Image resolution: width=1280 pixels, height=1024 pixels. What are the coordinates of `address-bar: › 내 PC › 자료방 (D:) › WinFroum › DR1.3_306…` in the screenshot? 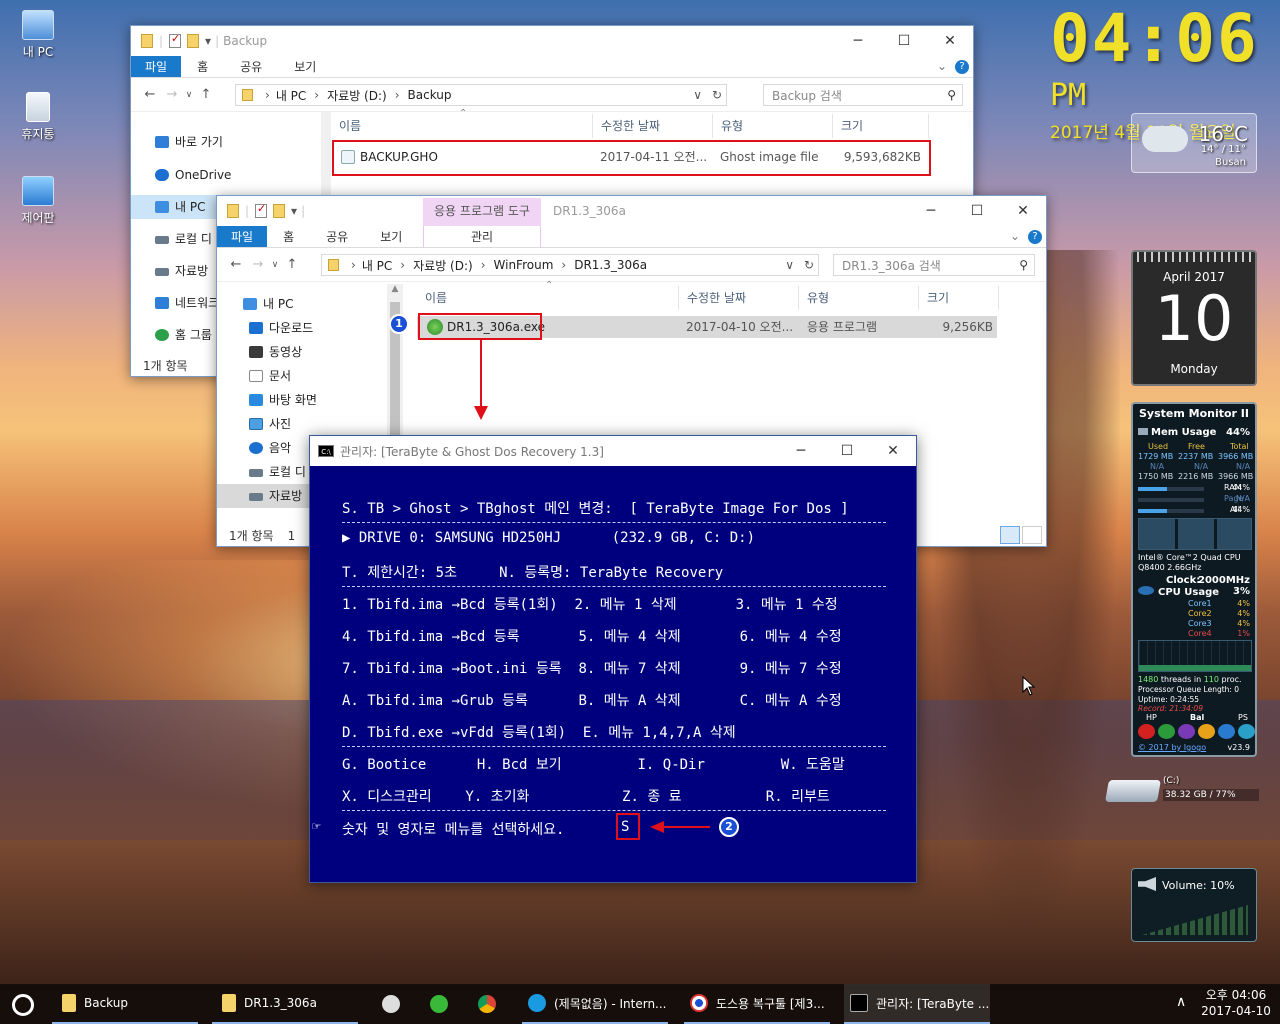 It's located at (570, 265).